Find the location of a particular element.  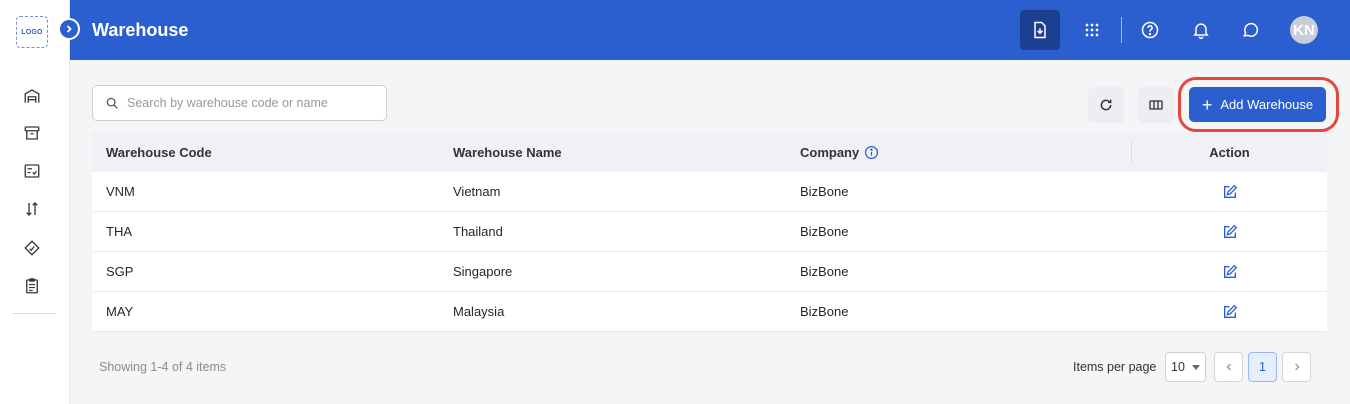

page-title: Warehouse is located at coordinates (140, 30).